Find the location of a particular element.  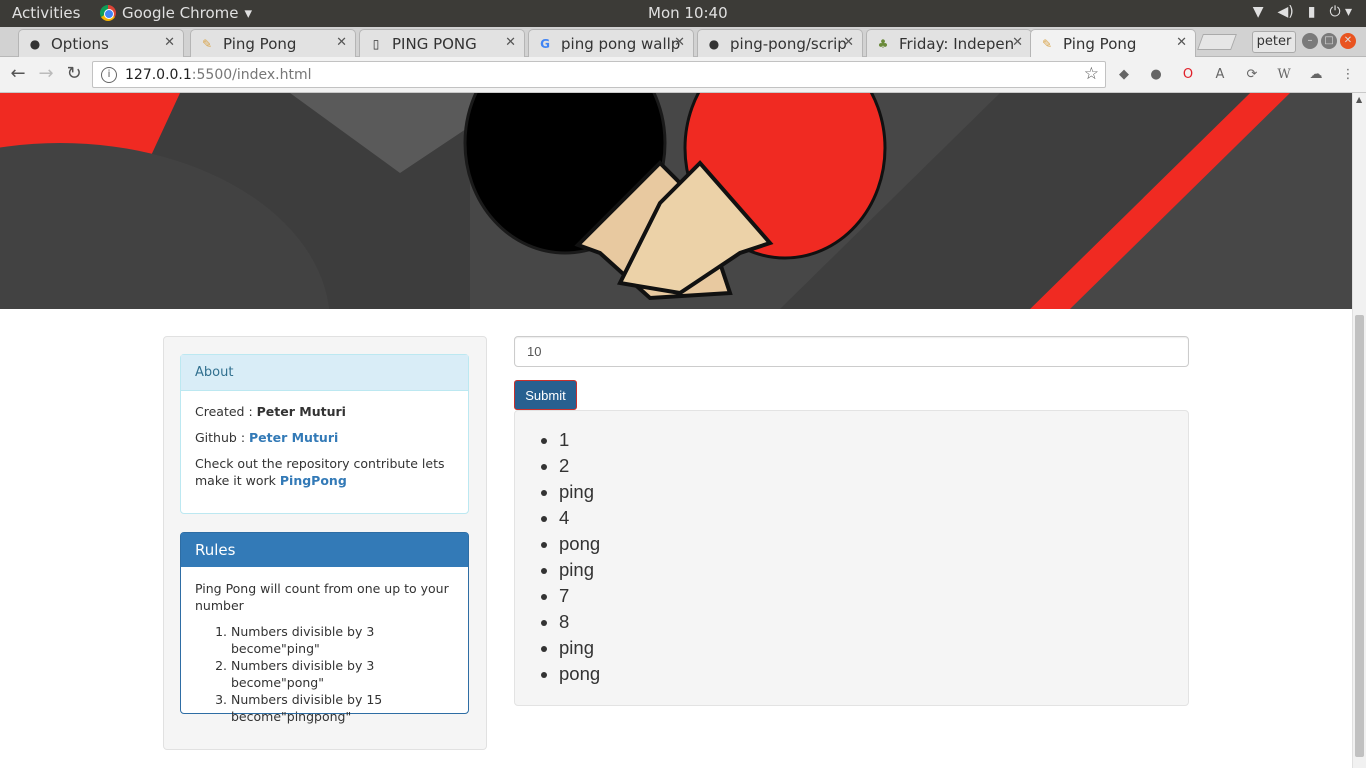

chrome-icon is located at coordinates (108, 13).